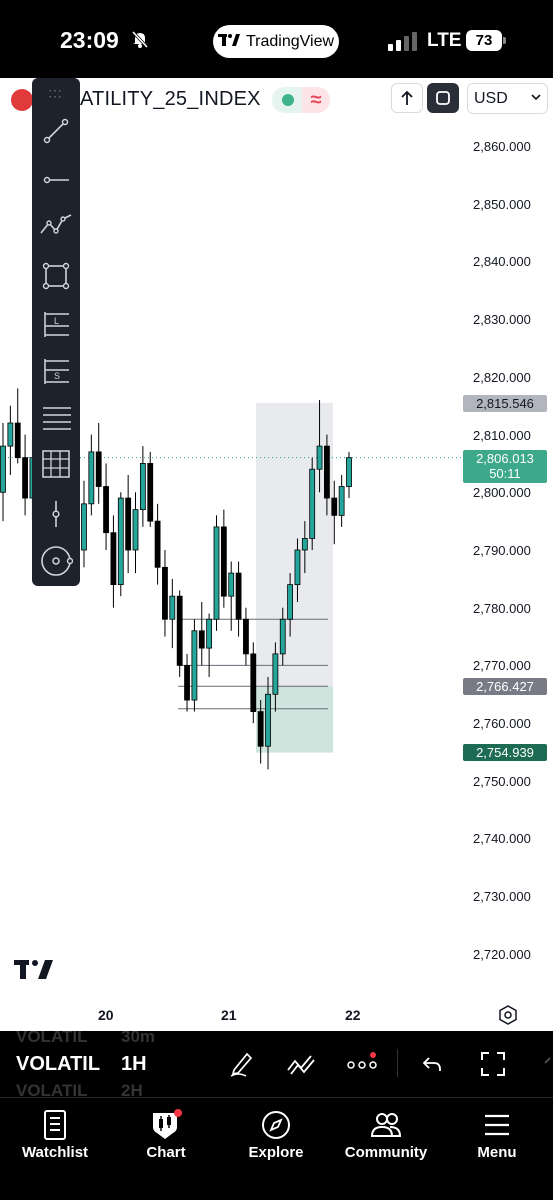  What do you see at coordinates (386, 1125) in the screenshot?
I see `community-icon` at bounding box center [386, 1125].